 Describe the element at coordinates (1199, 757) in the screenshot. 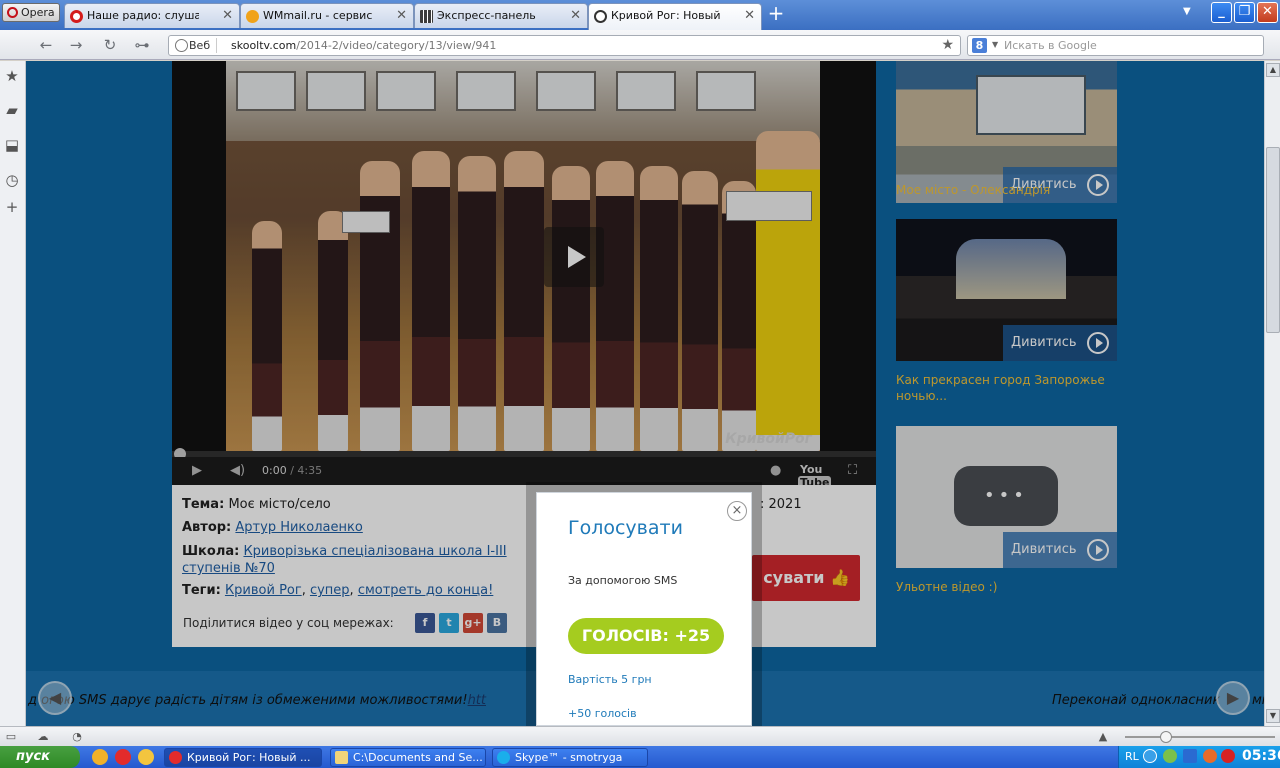

I see `system-tray: RL 05:36` at that location.